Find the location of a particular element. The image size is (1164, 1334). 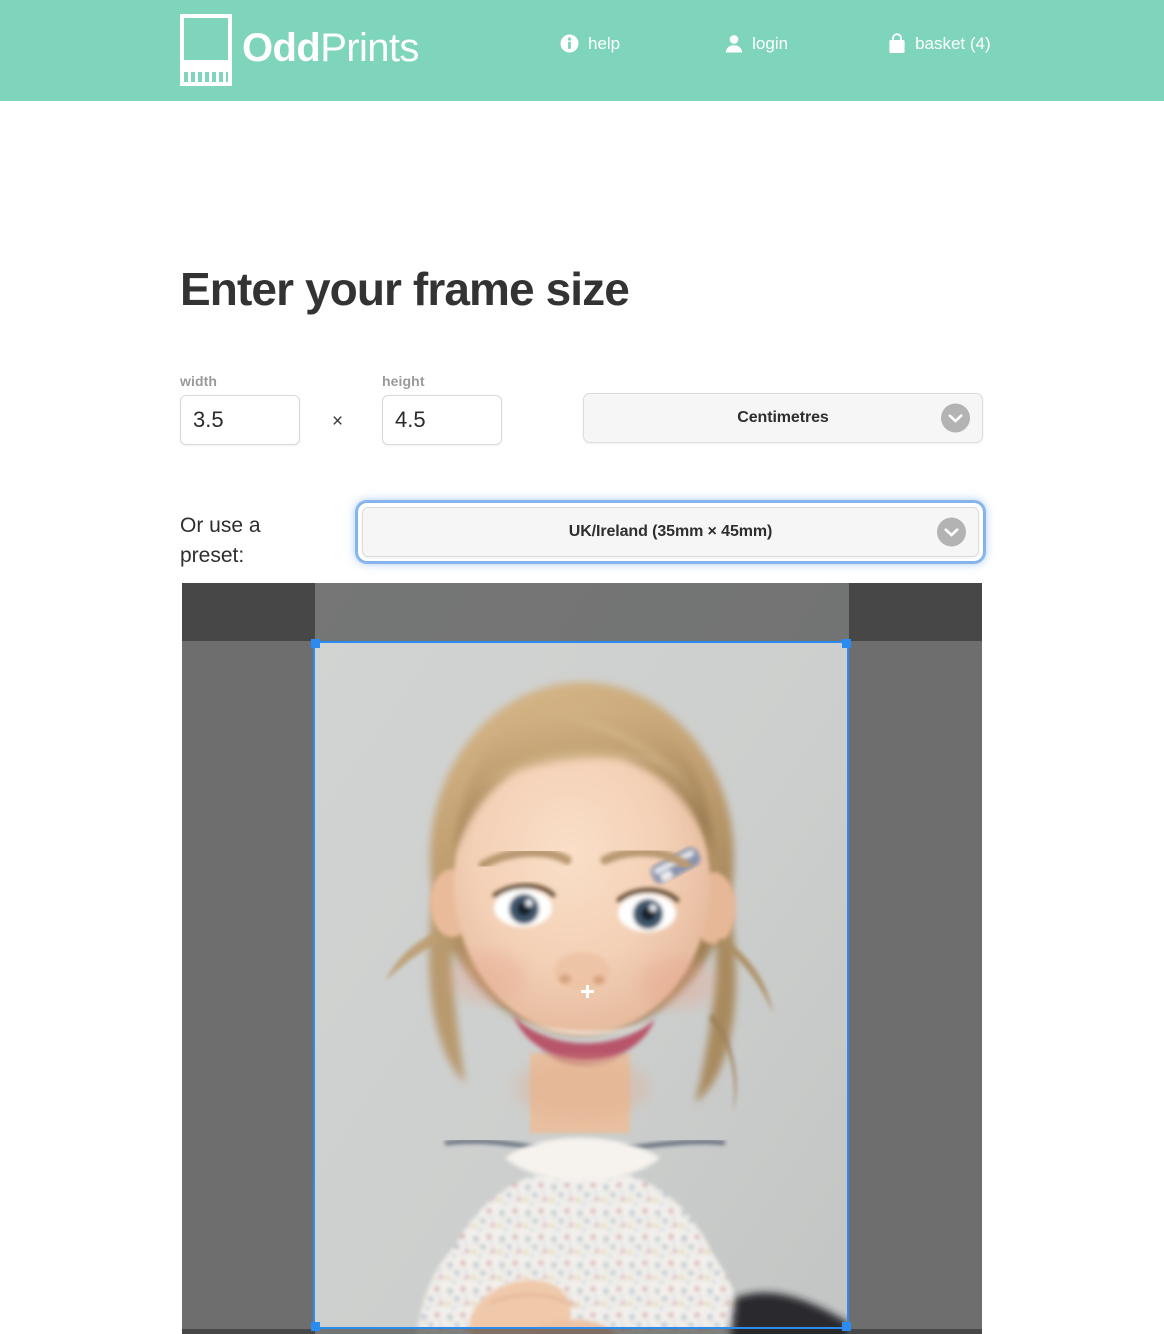

nav-label-login: login is located at coordinates (770, 43).